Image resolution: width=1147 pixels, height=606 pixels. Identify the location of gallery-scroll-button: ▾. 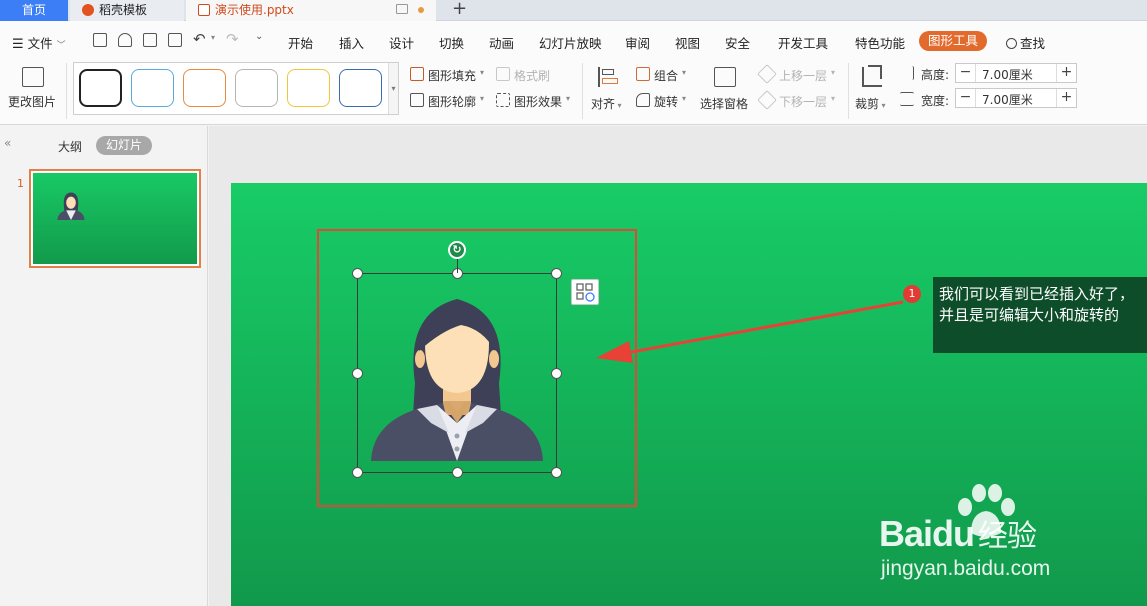
(393, 88).